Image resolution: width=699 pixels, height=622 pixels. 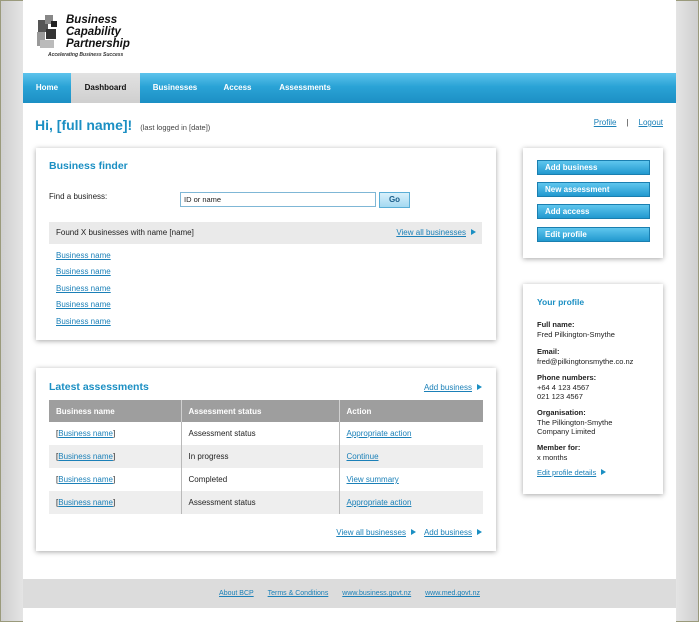 I want to click on email-label: Email:, so click(x=548, y=351).